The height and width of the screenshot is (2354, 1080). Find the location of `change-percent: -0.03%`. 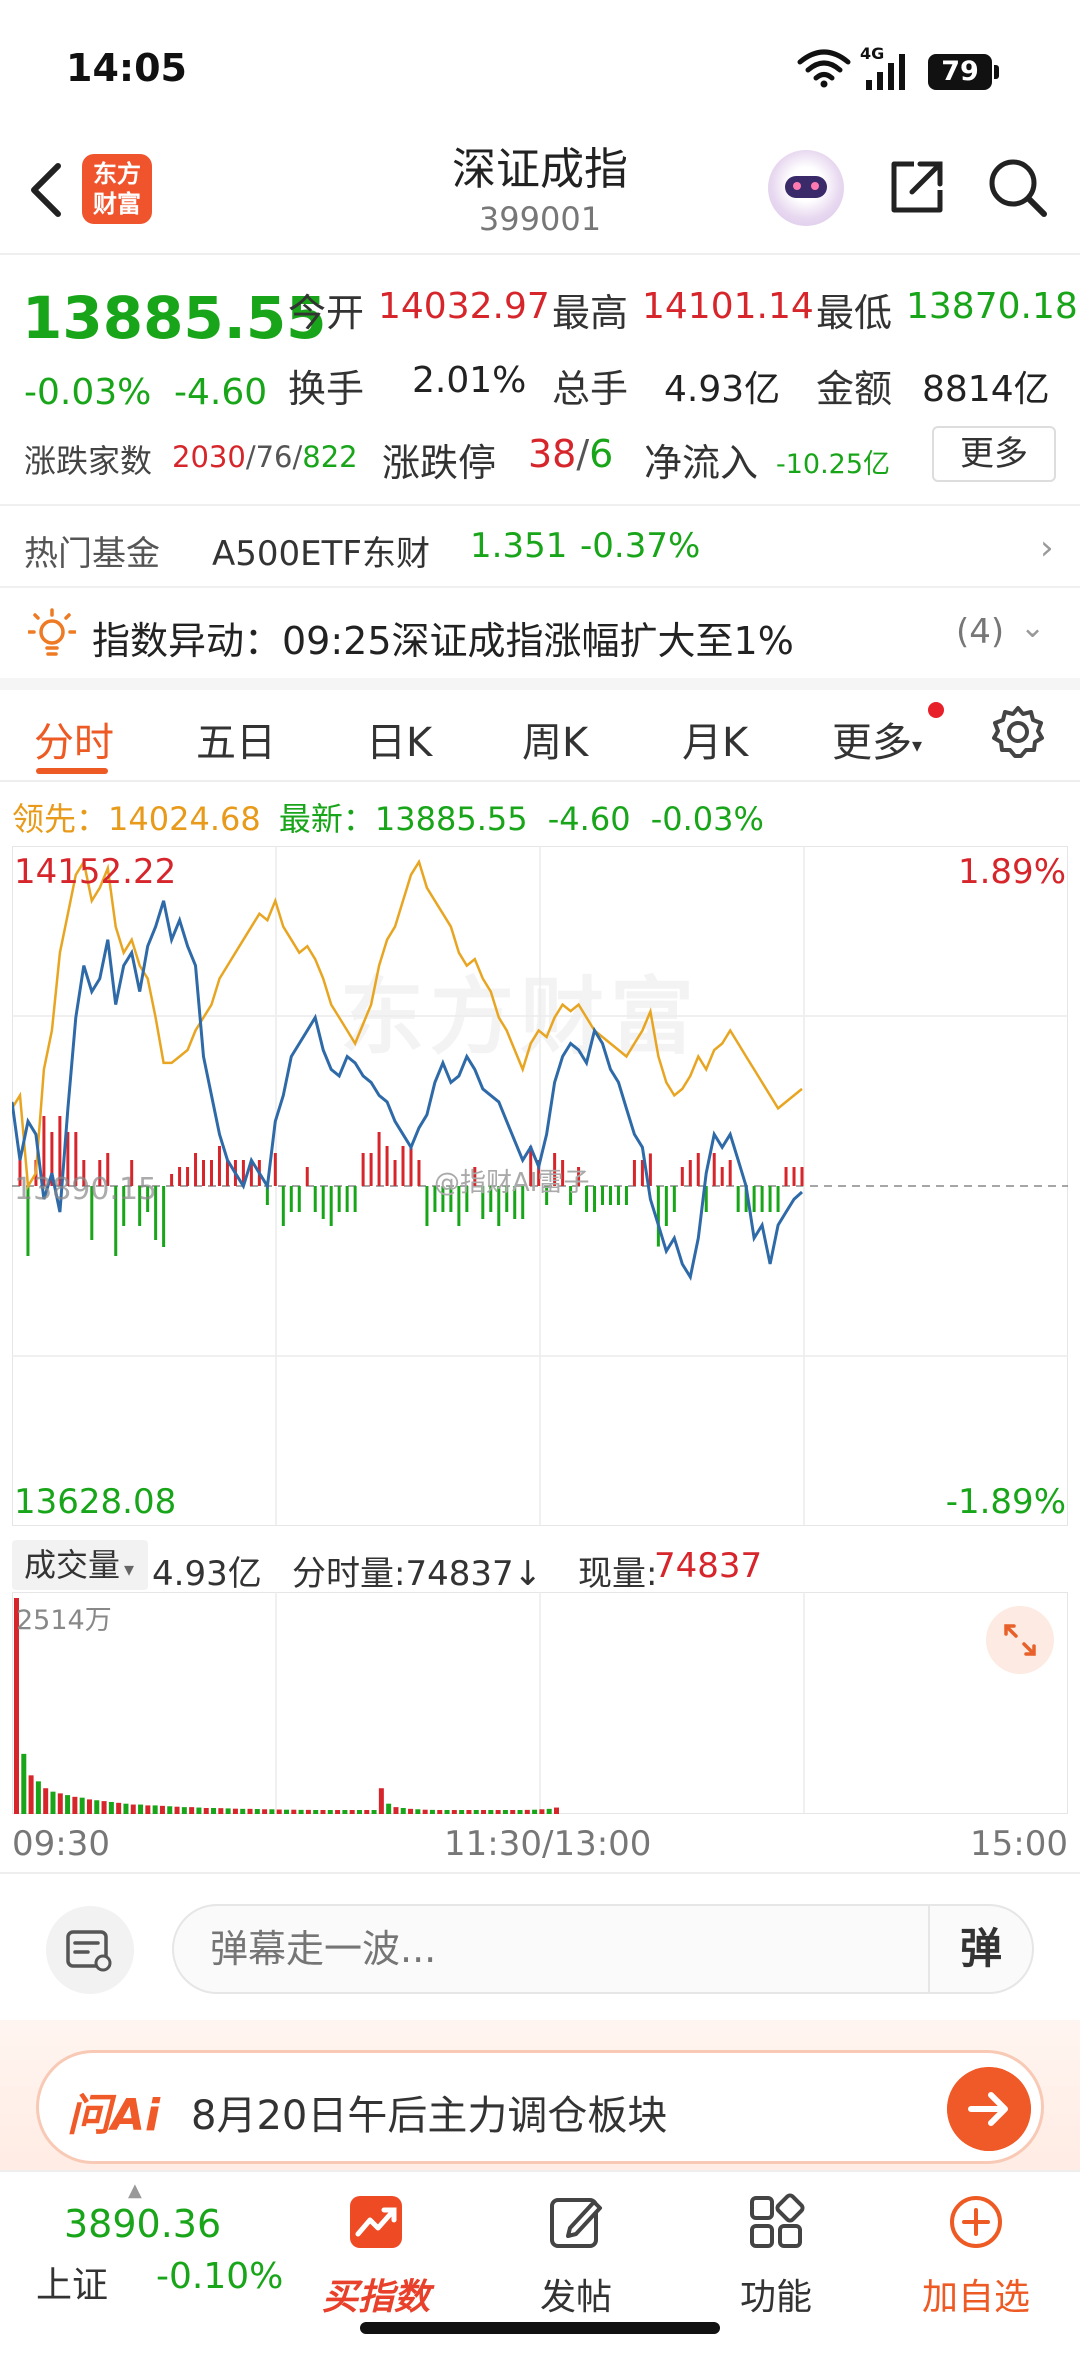

change-percent: -0.03% is located at coordinates (88, 392).